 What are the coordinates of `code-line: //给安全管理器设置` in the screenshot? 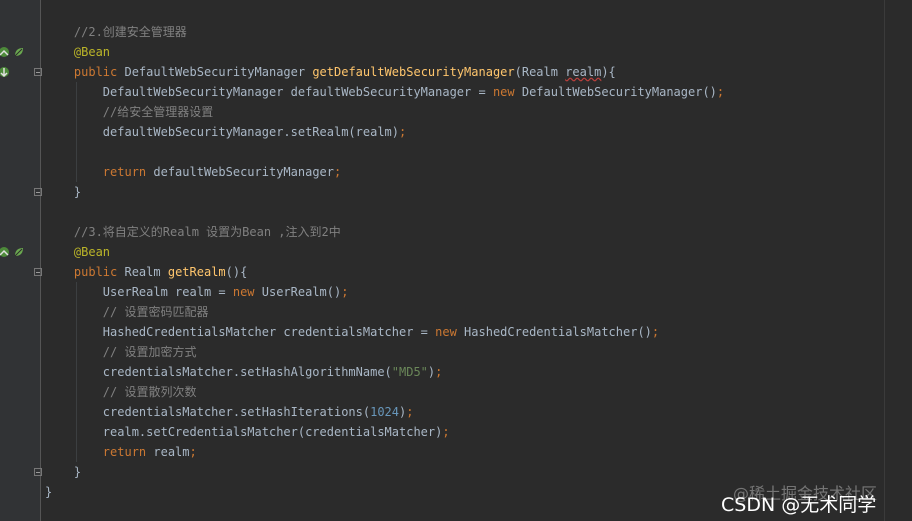 It's located at (384, 112).